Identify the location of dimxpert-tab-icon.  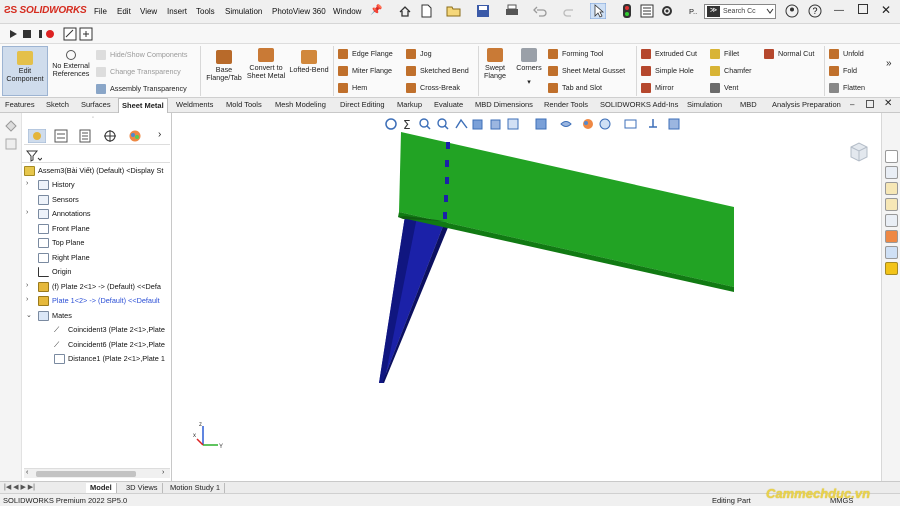
(110, 136).